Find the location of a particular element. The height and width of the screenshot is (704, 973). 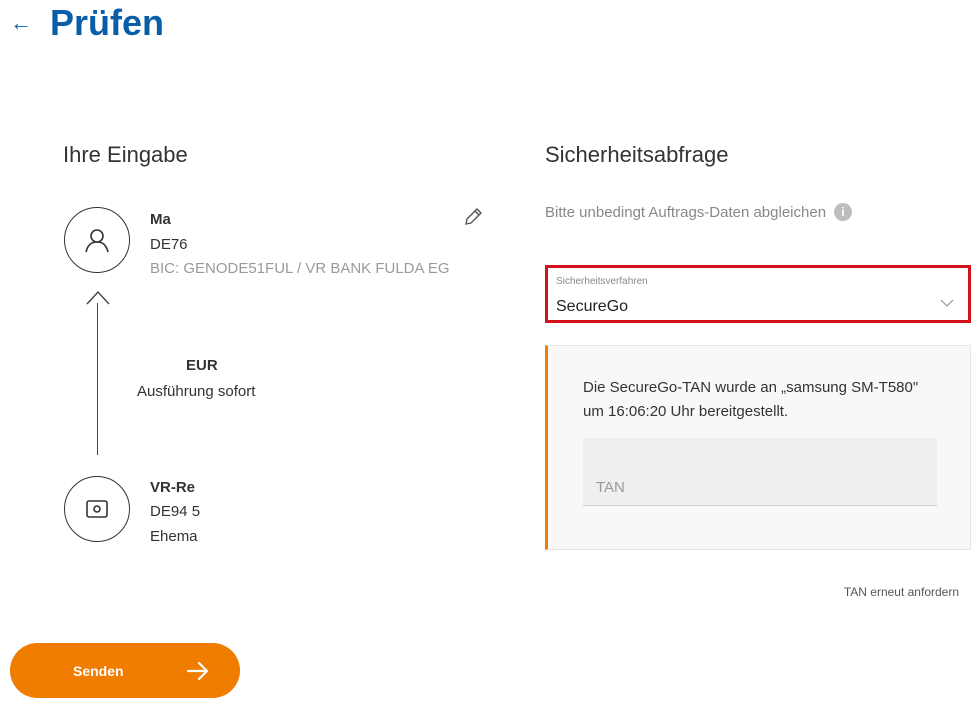

recipient-name: Ma is located at coordinates (160, 219).